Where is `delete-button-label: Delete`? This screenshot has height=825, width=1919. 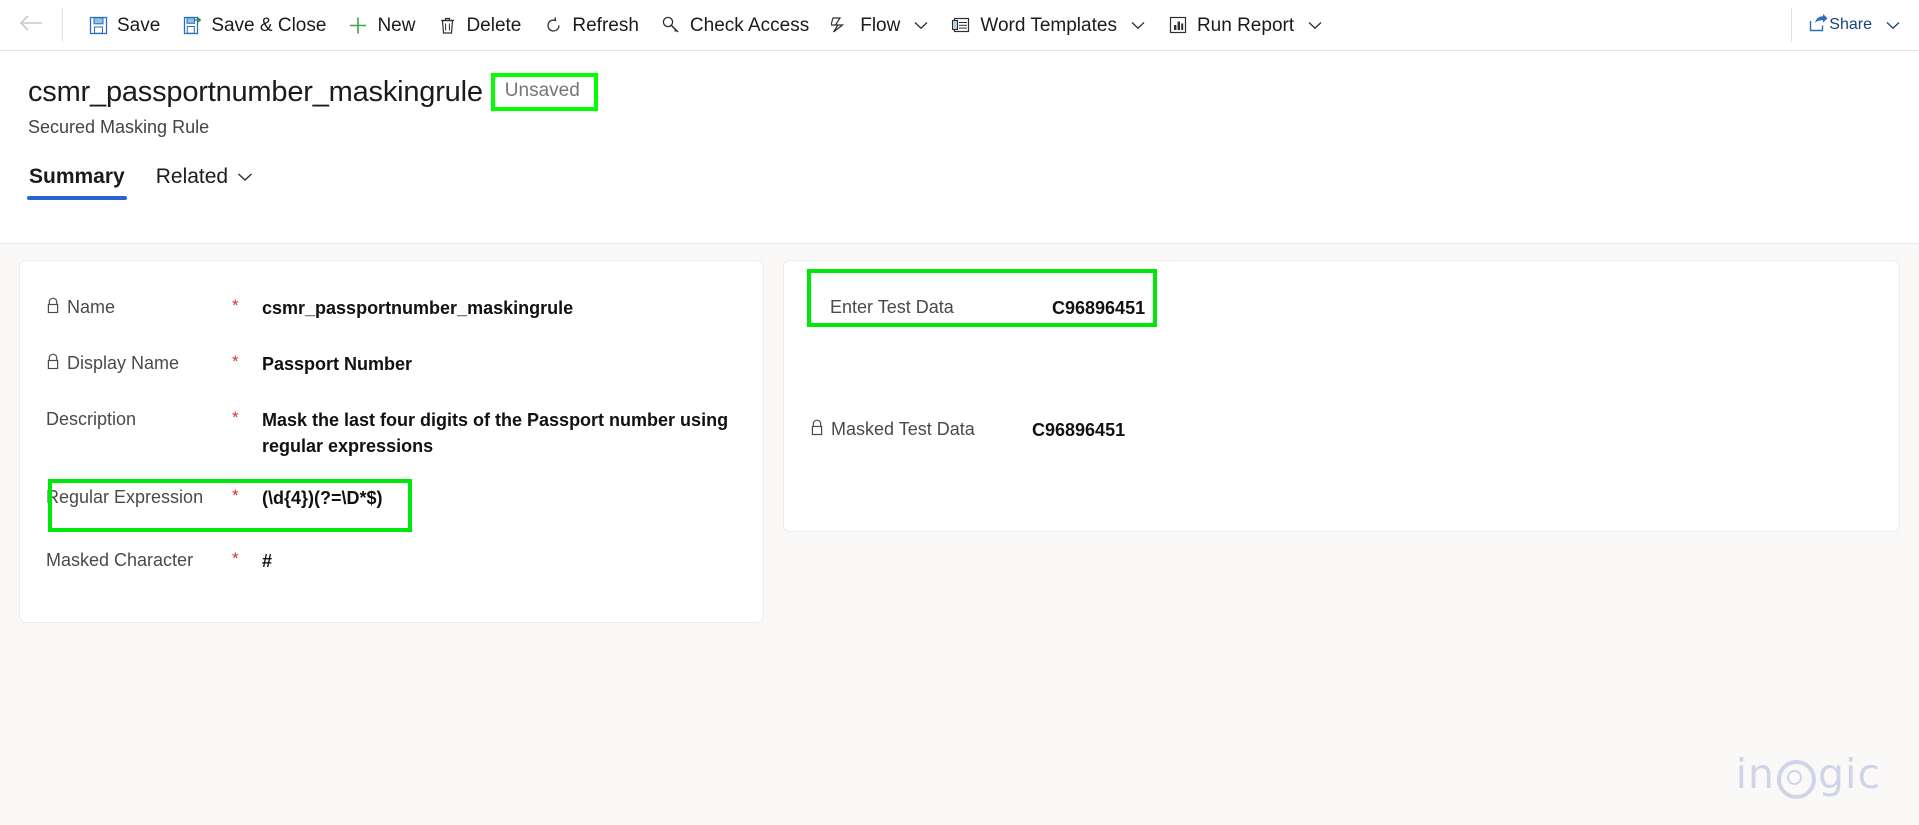 delete-button-label: Delete is located at coordinates (494, 25).